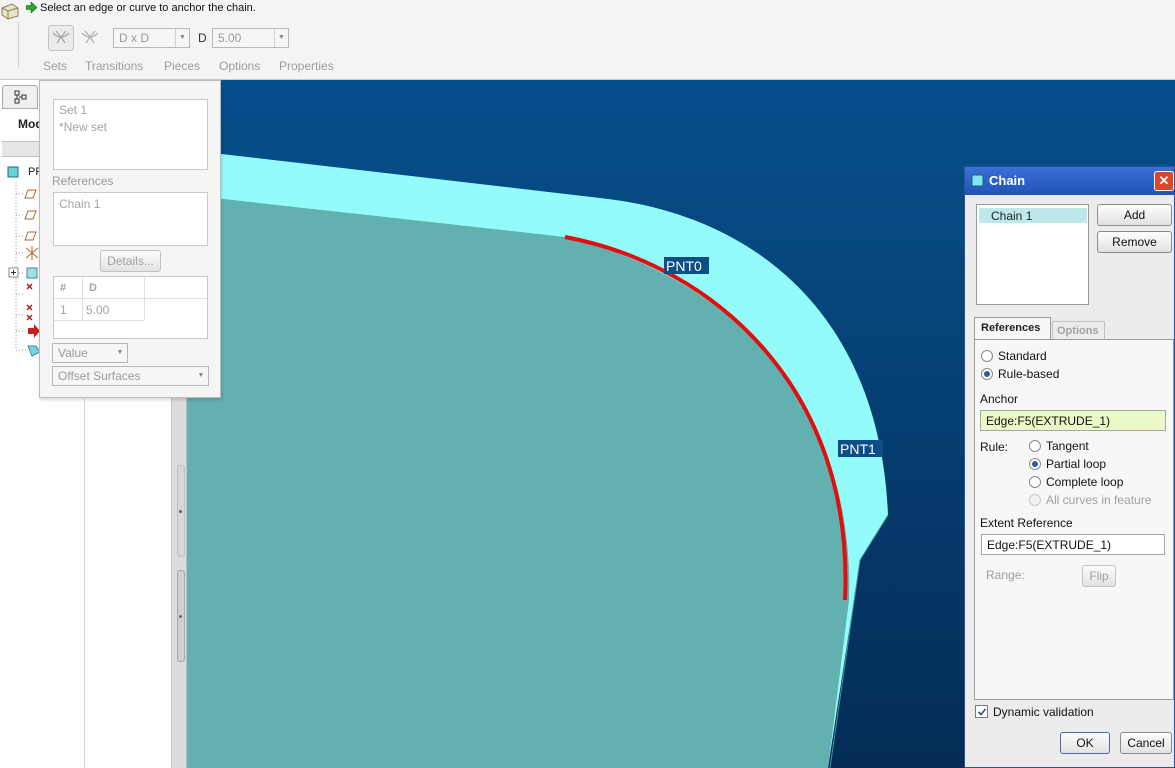  What do you see at coordinates (1134, 242) in the screenshot?
I see `remove-button: Remove` at bounding box center [1134, 242].